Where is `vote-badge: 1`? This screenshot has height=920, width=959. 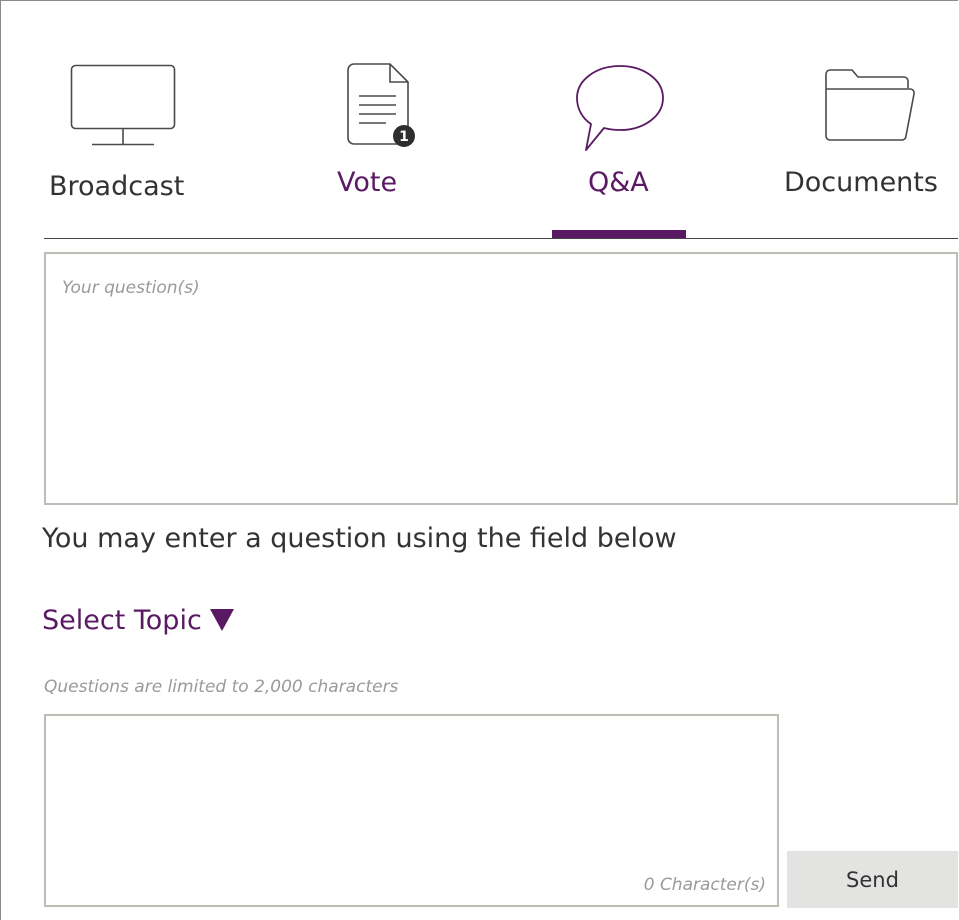
vote-badge: 1 is located at coordinates (404, 137).